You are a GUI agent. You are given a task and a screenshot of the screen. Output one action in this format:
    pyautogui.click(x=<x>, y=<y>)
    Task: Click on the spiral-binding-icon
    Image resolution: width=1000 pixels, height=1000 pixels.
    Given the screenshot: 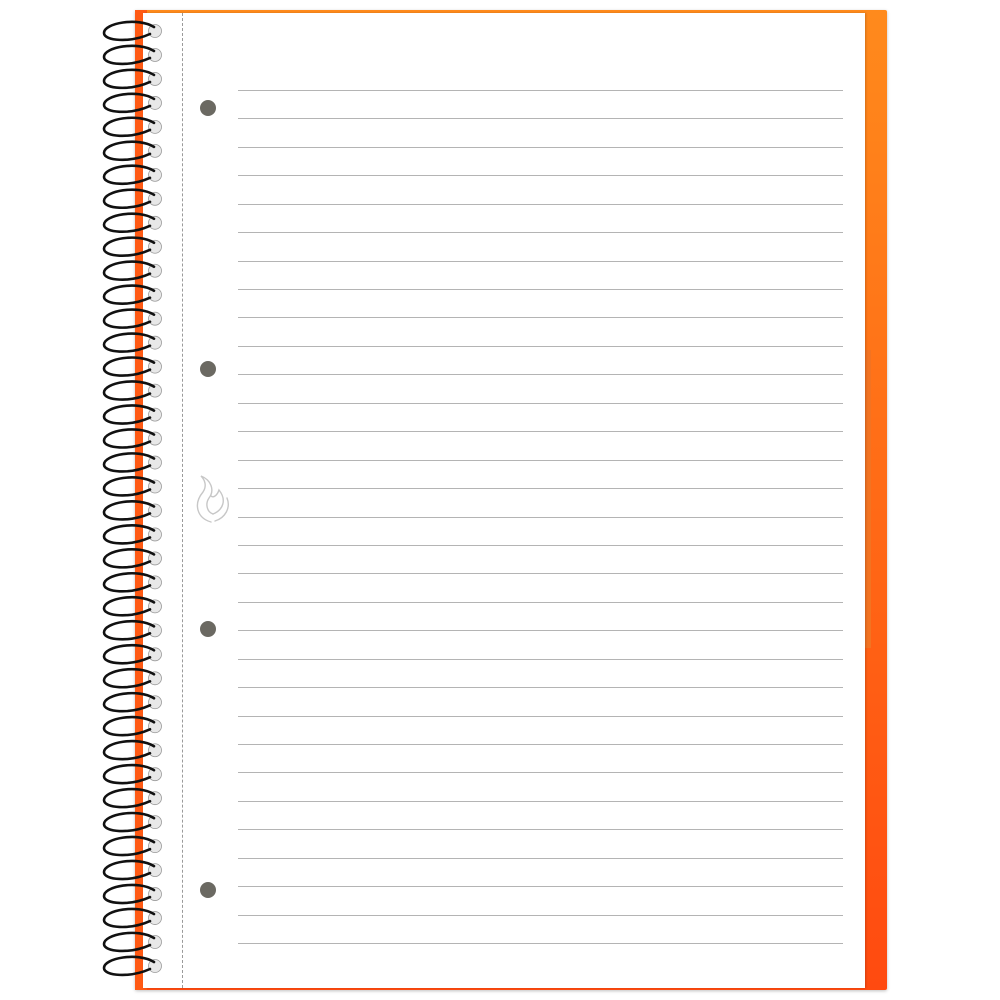 What is the action you would take?
    pyautogui.click(x=132, y=498)
    